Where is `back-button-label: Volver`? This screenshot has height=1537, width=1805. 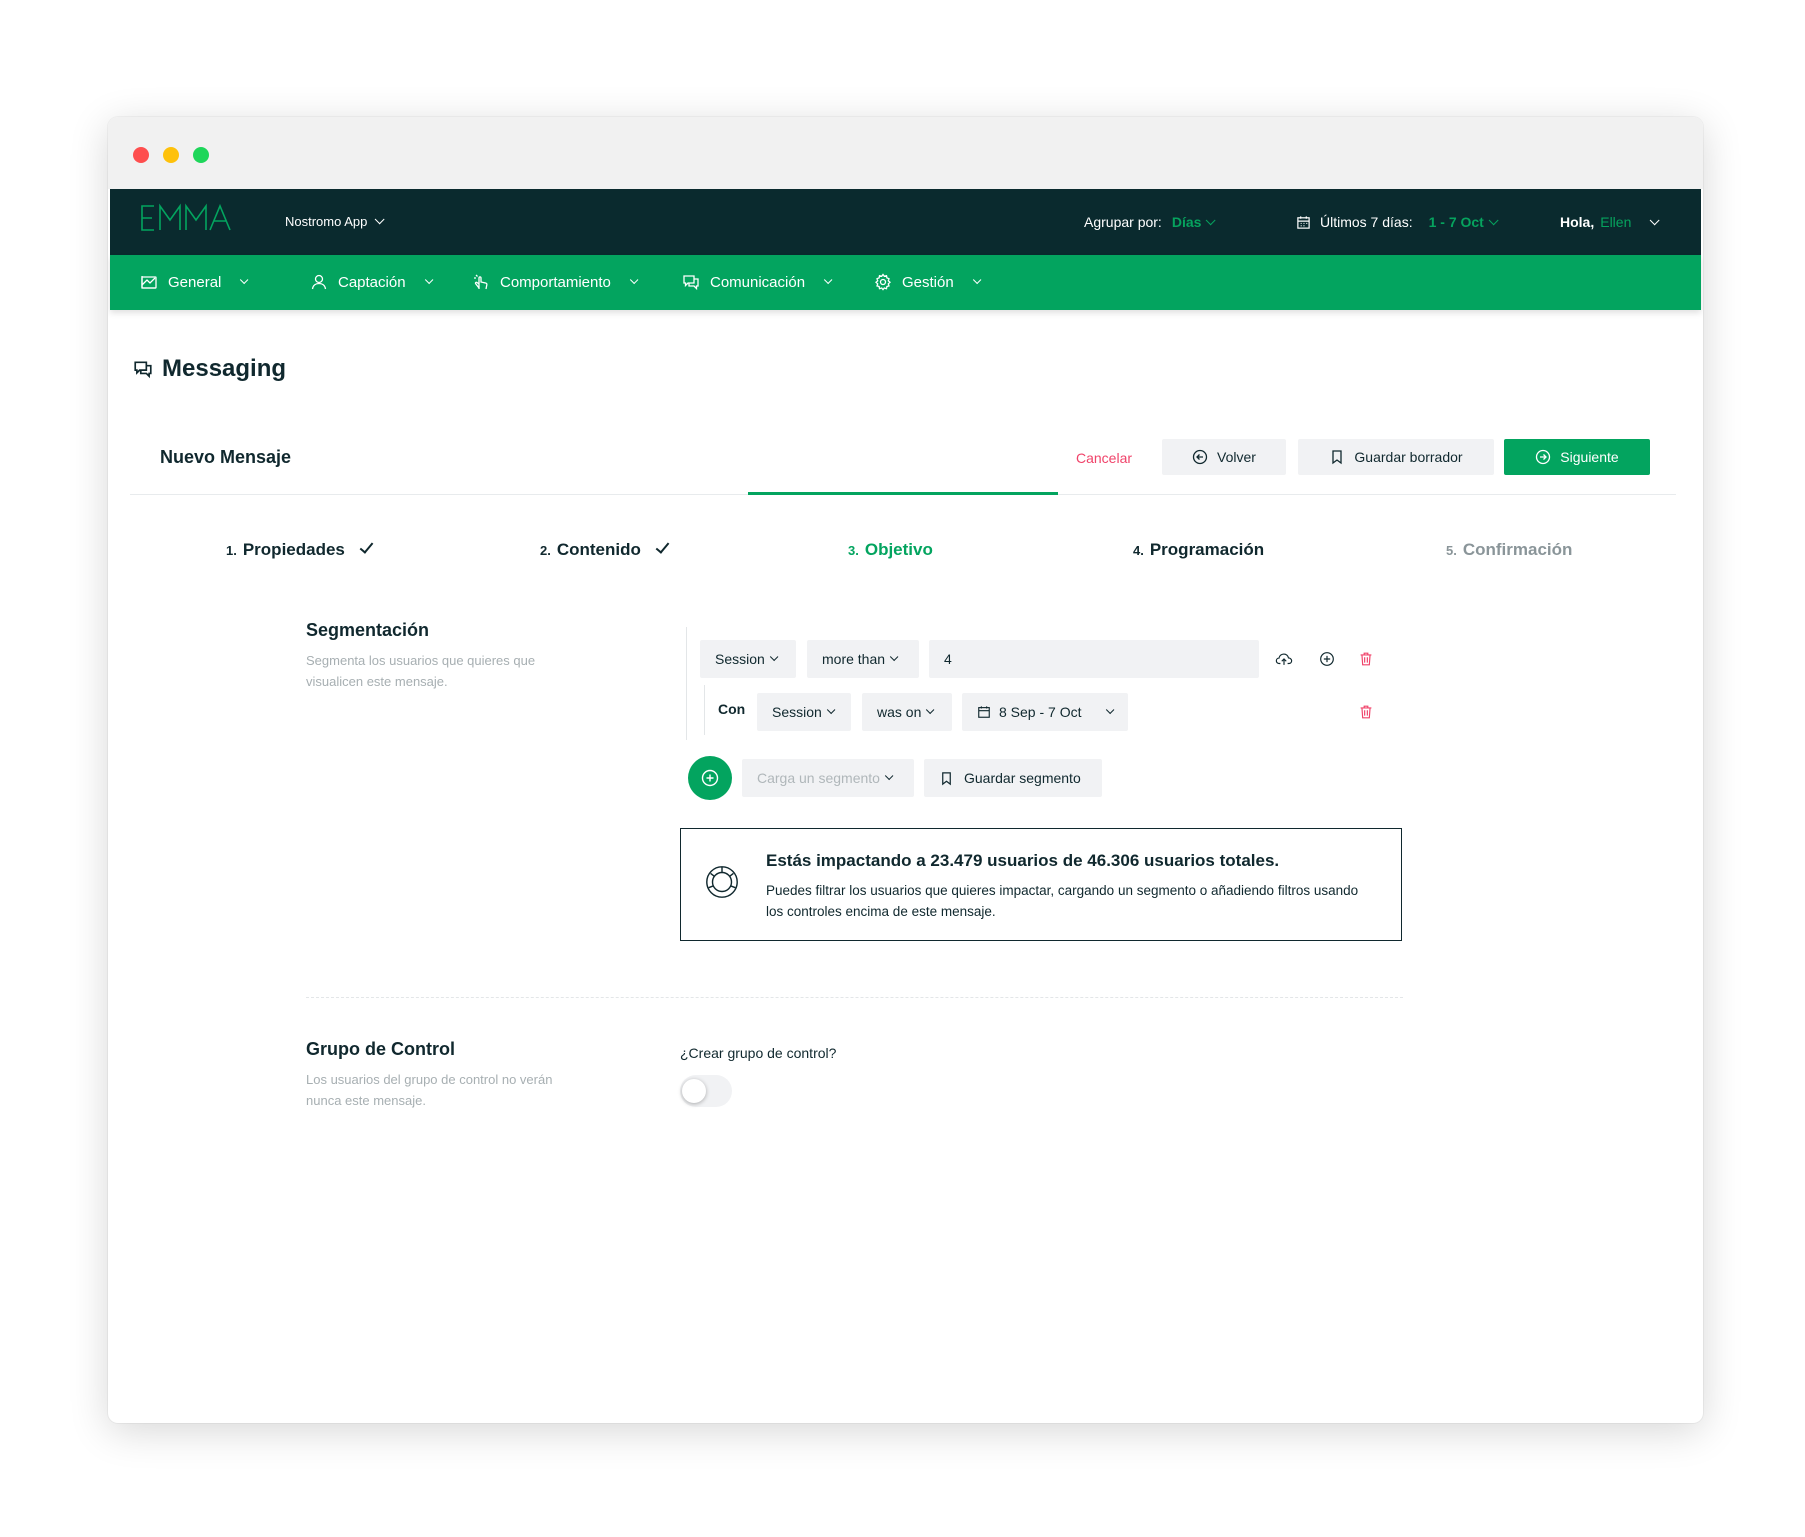 back-button-label: Volver is located at coordinates (1236, 457).